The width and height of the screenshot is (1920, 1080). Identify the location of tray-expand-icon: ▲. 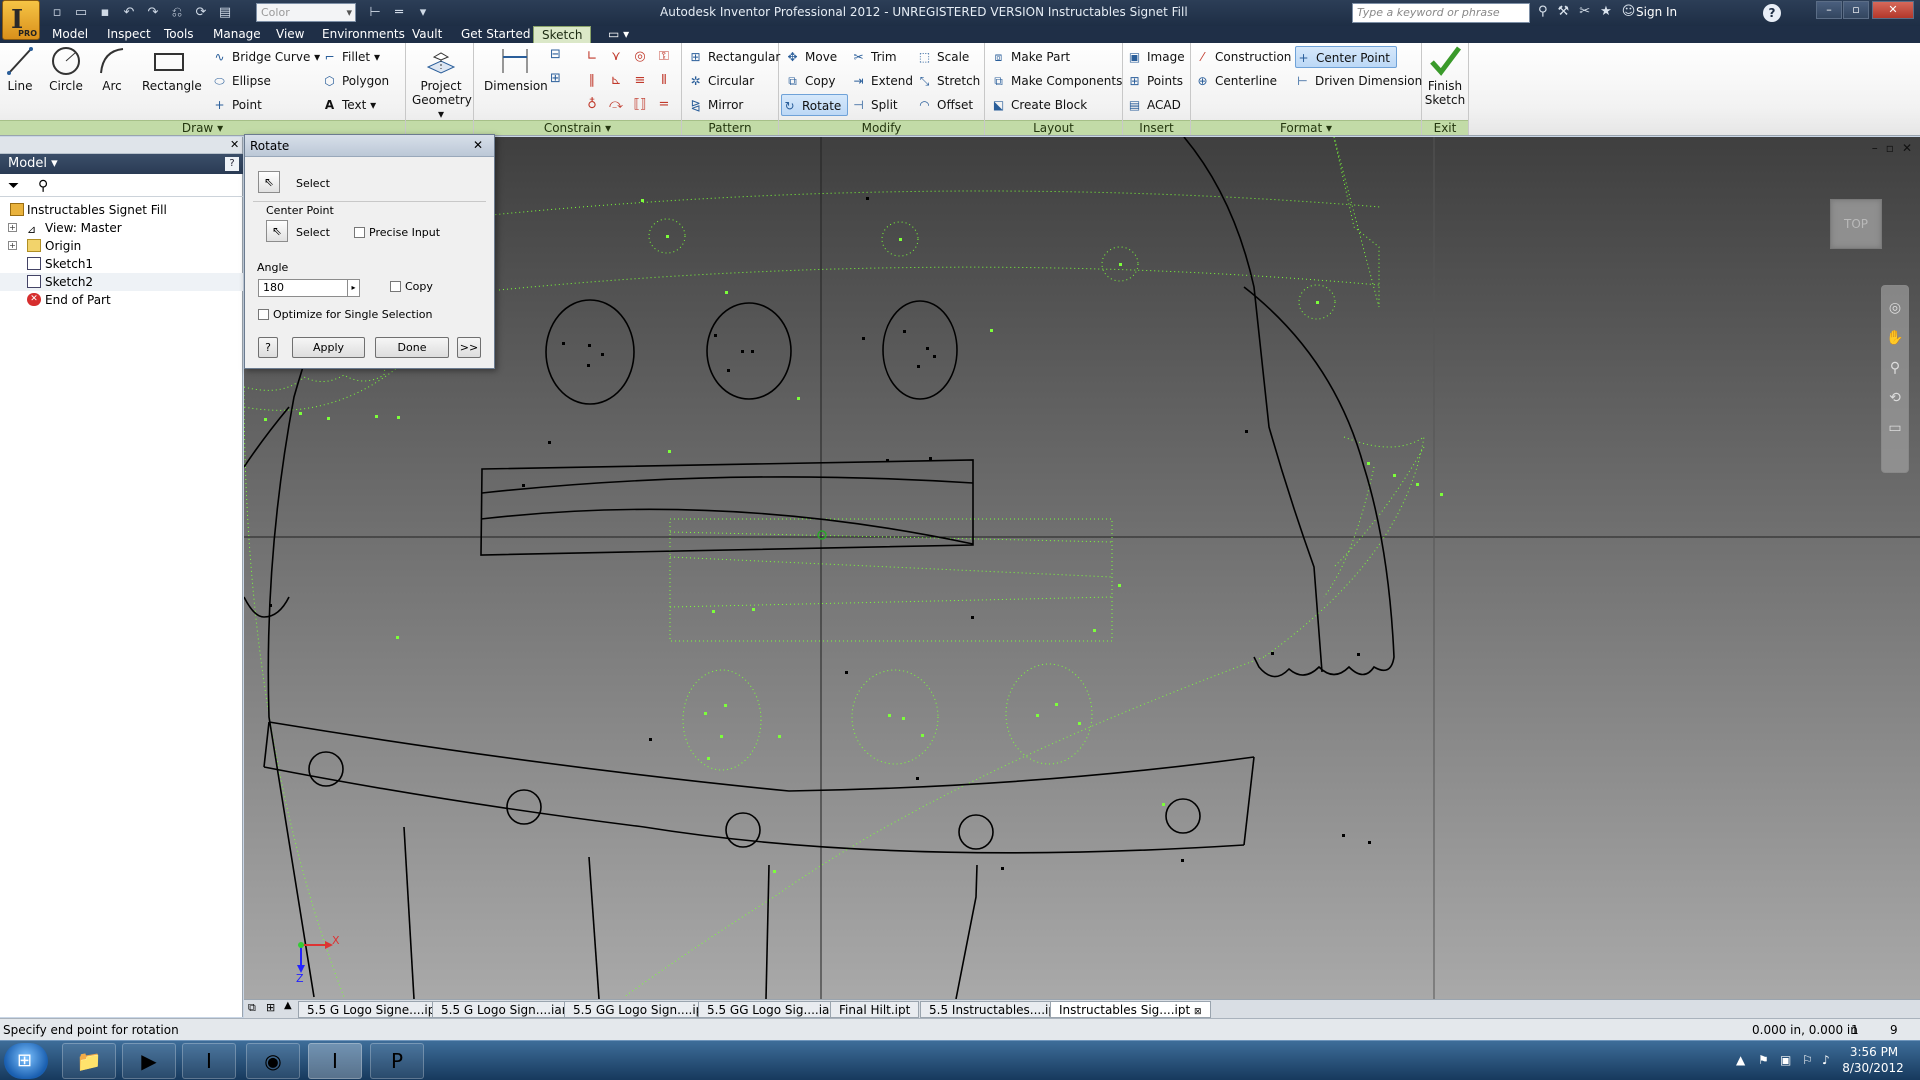
(1740, 1060).